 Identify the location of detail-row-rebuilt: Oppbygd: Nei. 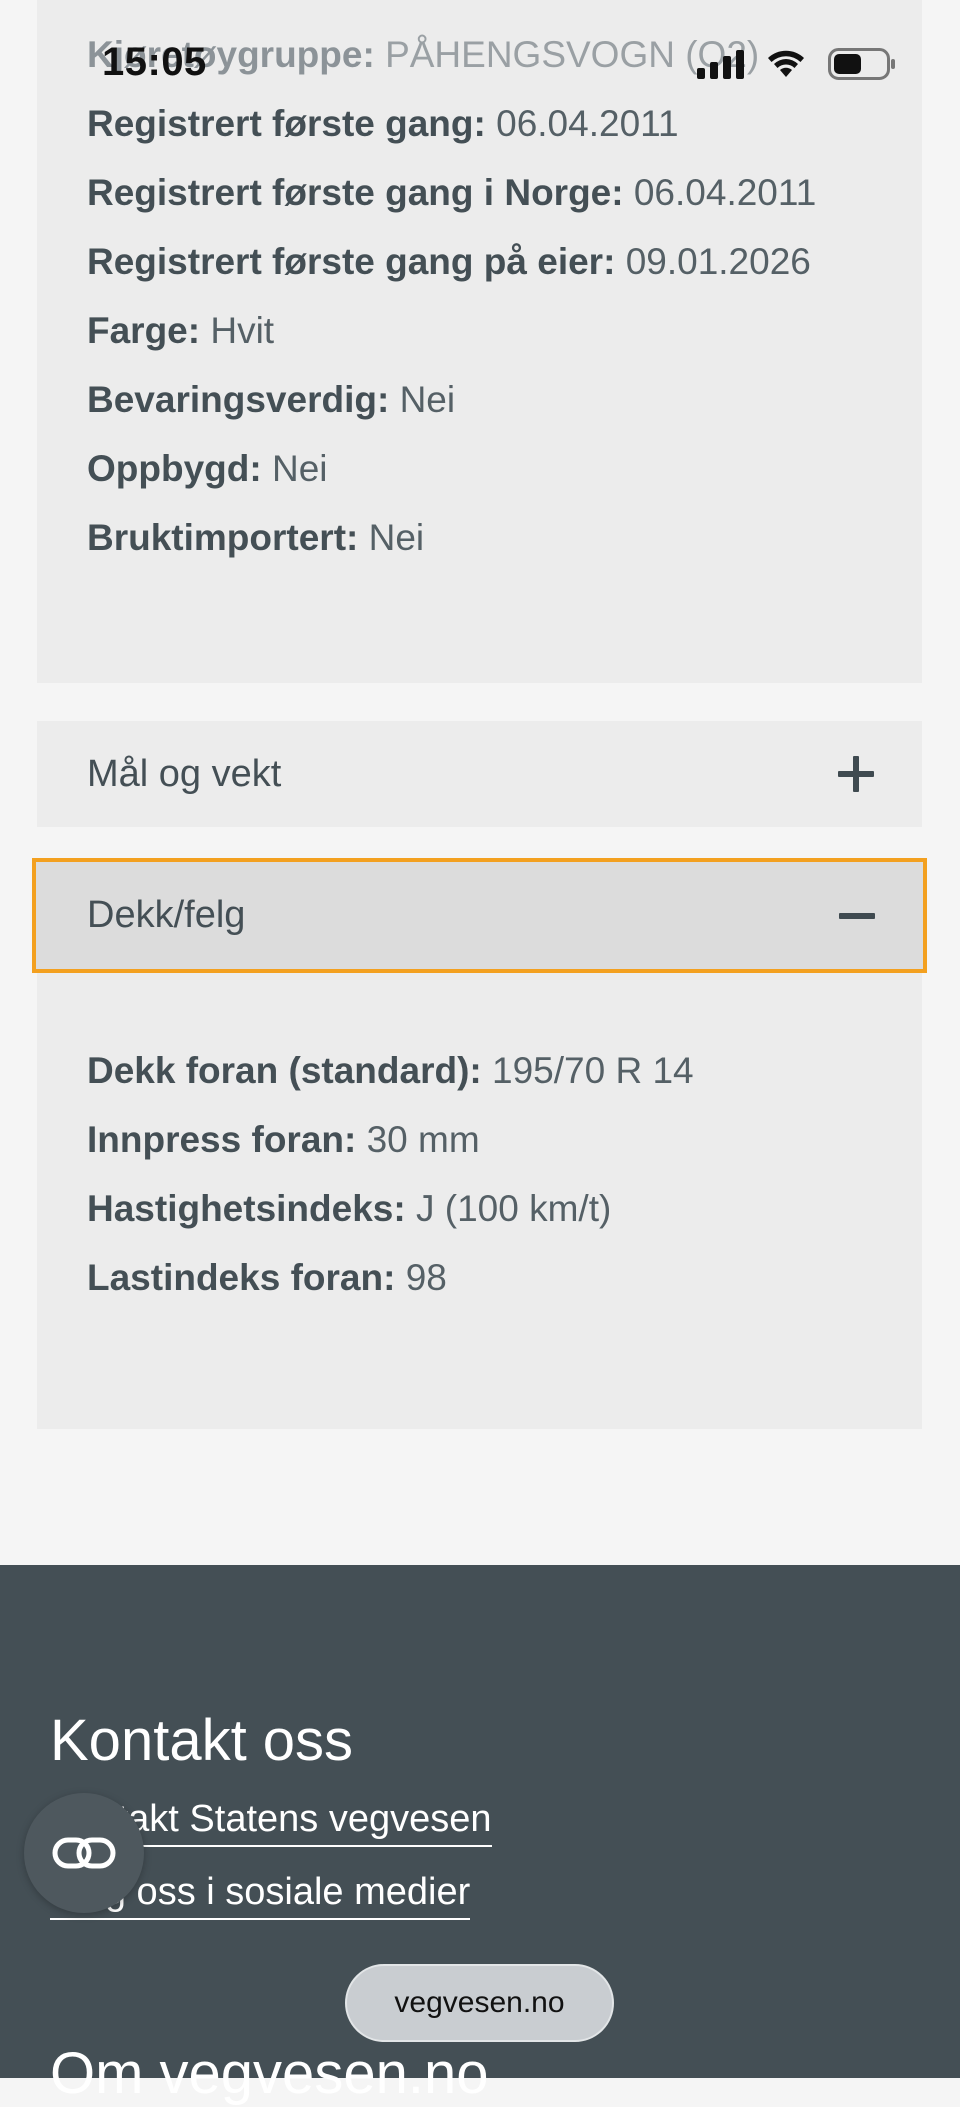
(207, 468).